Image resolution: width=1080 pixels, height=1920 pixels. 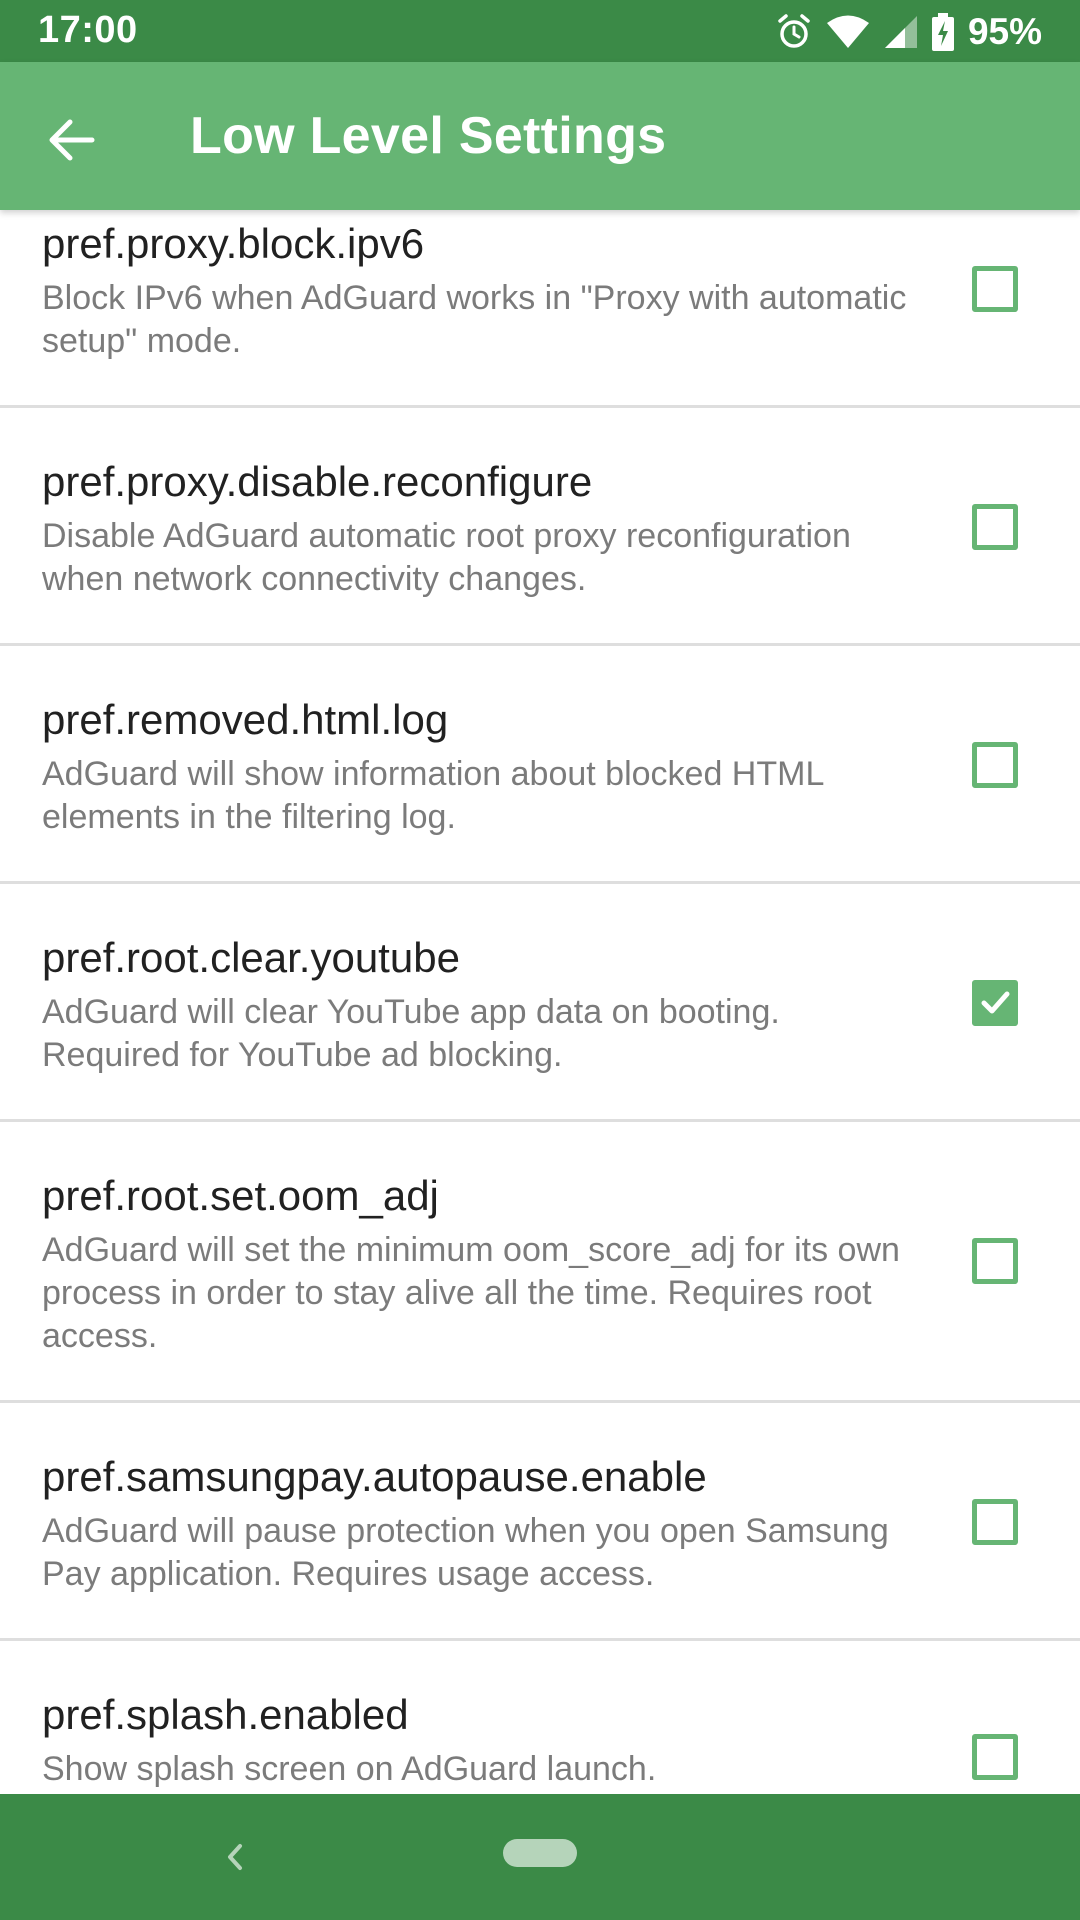 I want to click on arrow-back-icon, so click(x=72, y=140).